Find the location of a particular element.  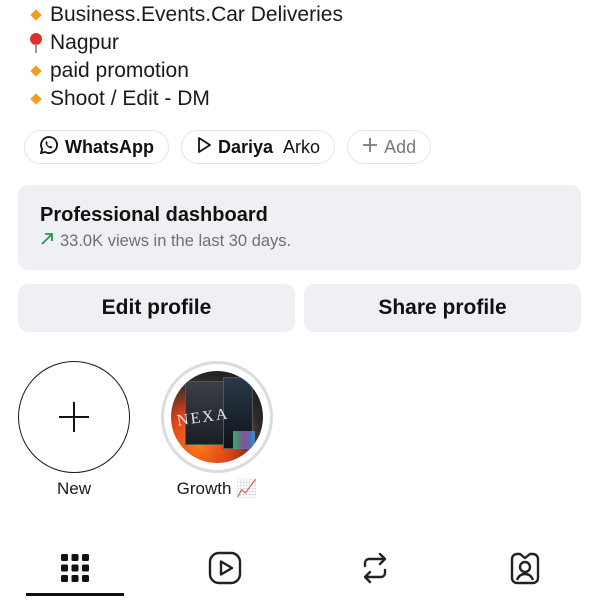

highlight-label: New is located at coordinates (73, 488).